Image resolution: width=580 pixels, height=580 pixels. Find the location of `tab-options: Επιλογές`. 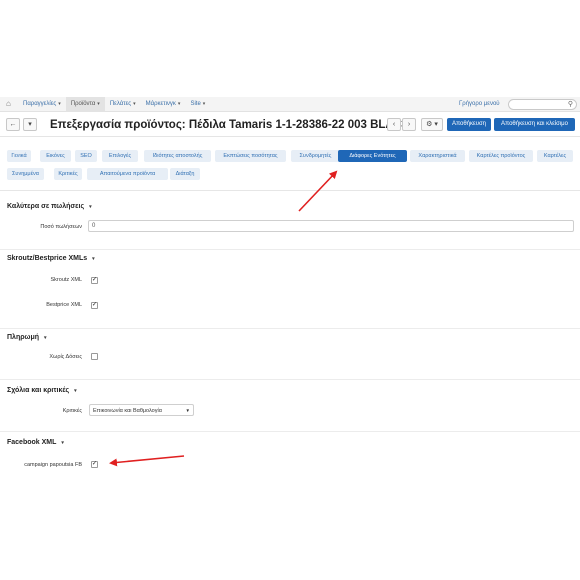

tab-options: Επιλογές is located at coordinates (120, 156).